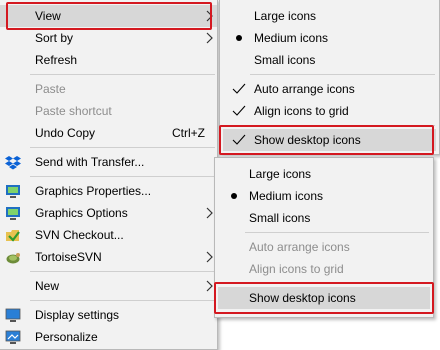 The height and width of the screenshot is (350, 440). I want to click on personalize-icon, so click(13, 337).